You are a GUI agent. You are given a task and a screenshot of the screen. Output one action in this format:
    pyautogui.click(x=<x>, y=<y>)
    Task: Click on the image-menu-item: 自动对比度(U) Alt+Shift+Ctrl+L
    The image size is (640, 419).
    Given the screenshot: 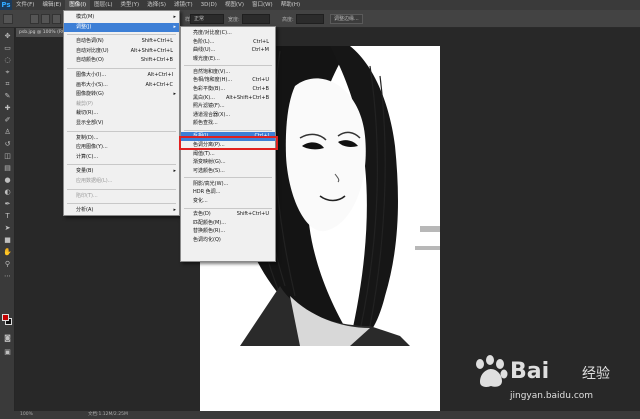 What is the action you would take?
    pyautogui.click(x=121, y=52)
    